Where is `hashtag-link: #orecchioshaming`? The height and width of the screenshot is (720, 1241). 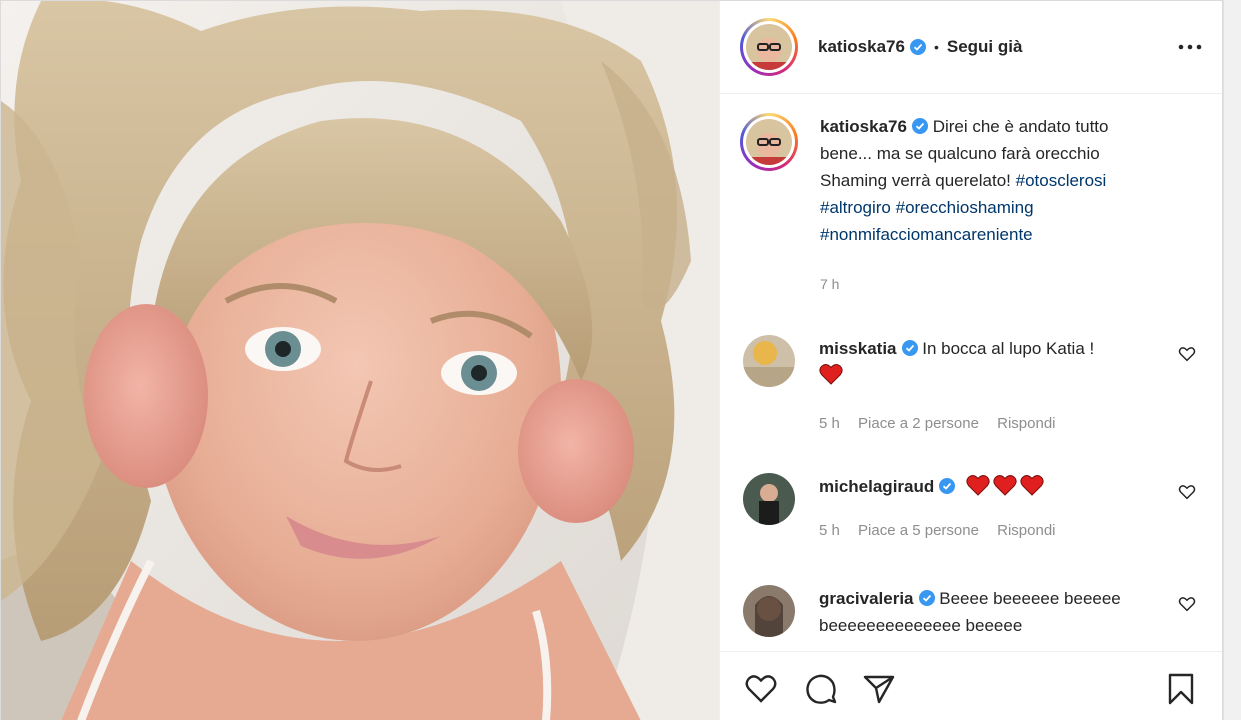 hashtag-link: #orecchioshaming is located at coordinates (965, 207).